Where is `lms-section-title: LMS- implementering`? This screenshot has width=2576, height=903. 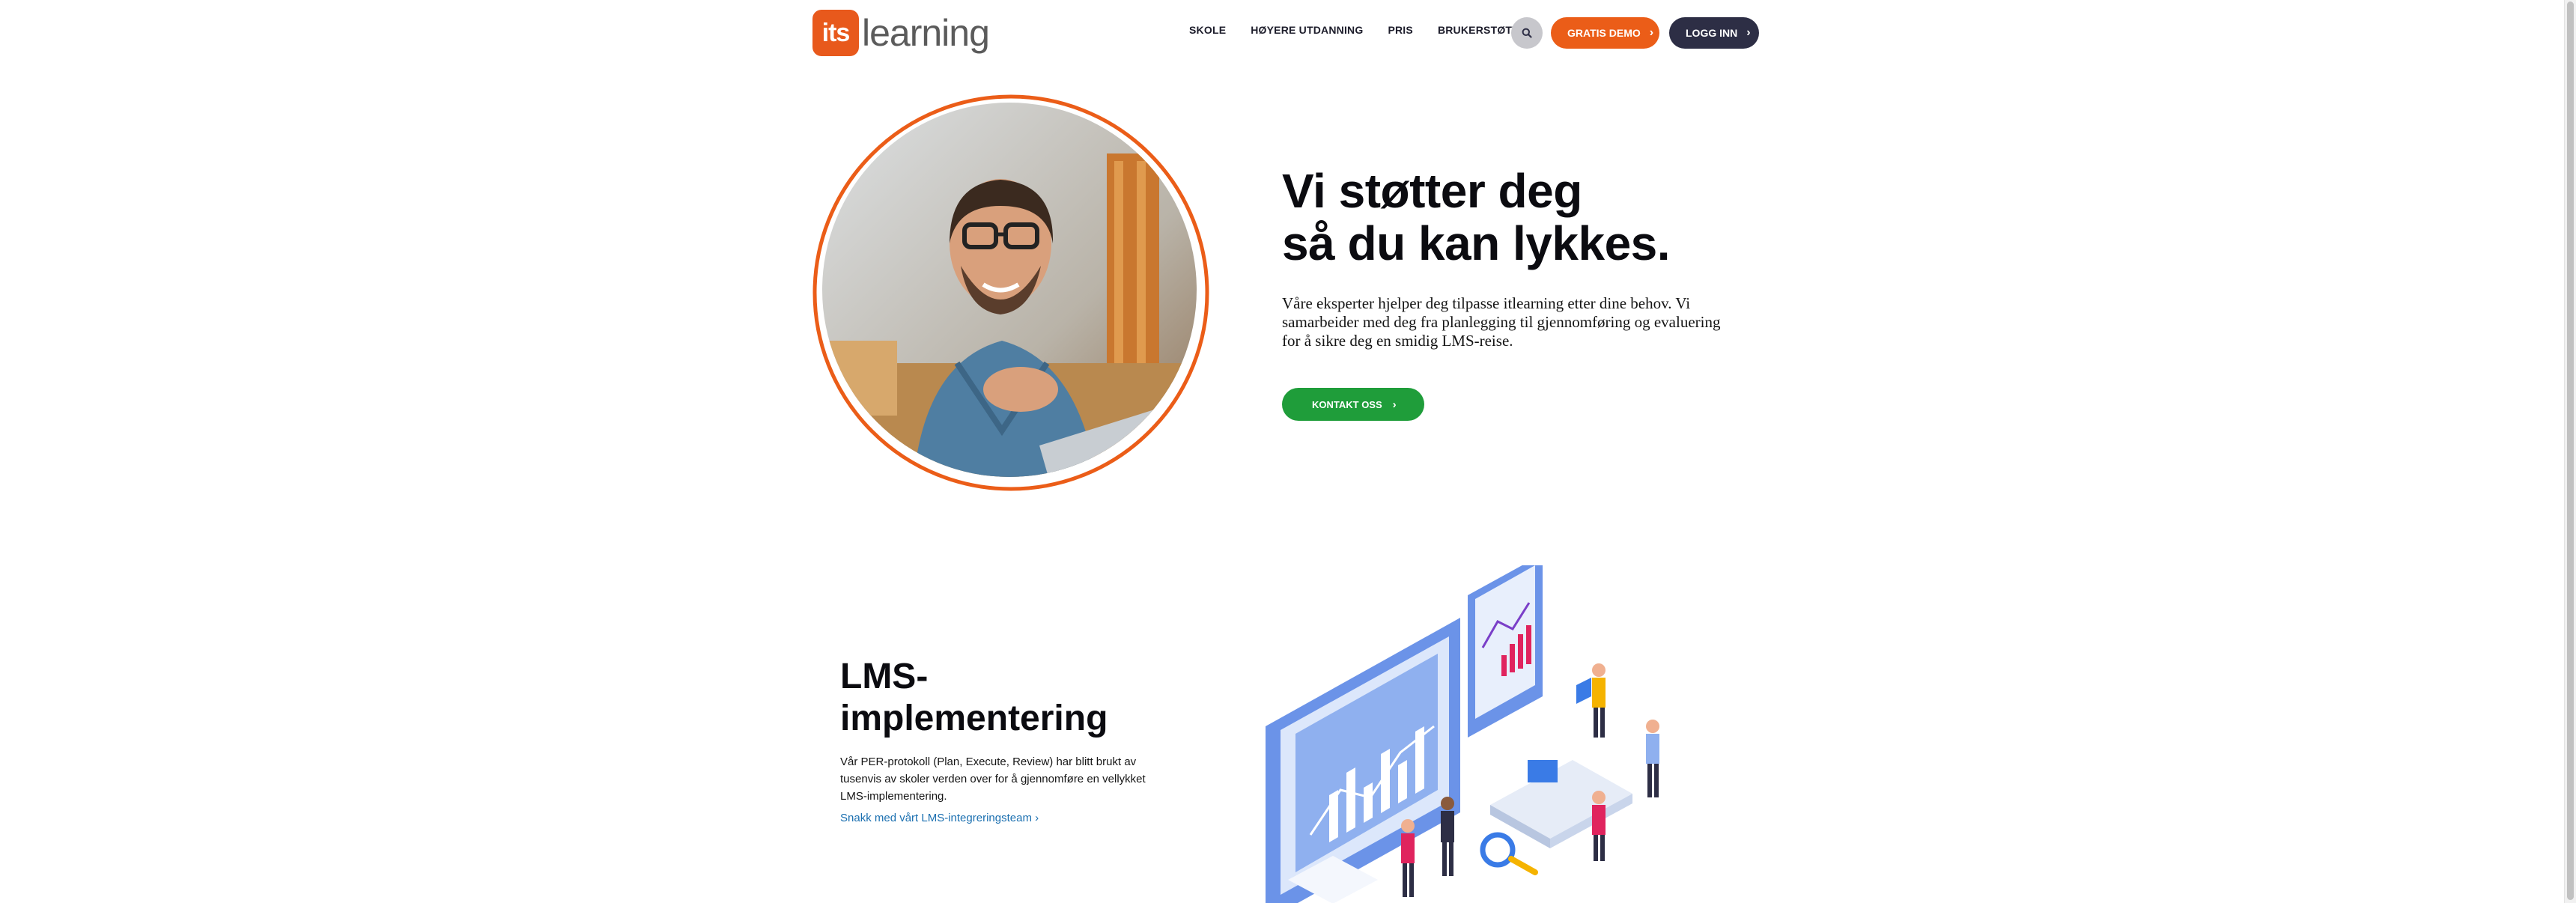 lms-section-title: LMS- implementering is located at coordinates (974, 698).